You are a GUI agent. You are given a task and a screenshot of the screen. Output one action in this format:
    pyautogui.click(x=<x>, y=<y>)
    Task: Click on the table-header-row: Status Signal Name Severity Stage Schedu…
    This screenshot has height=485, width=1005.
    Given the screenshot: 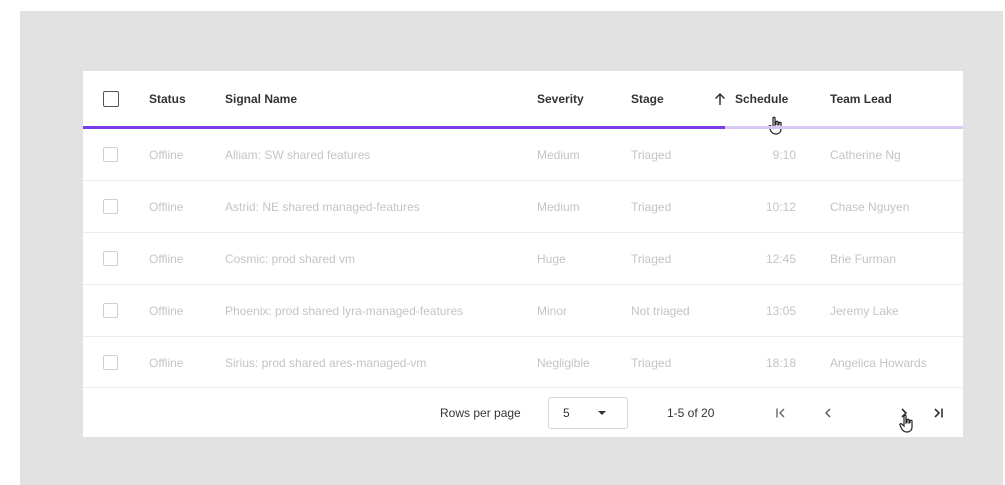 What is the action you would take?
    pyautogui.click(x=523, y=103)
    